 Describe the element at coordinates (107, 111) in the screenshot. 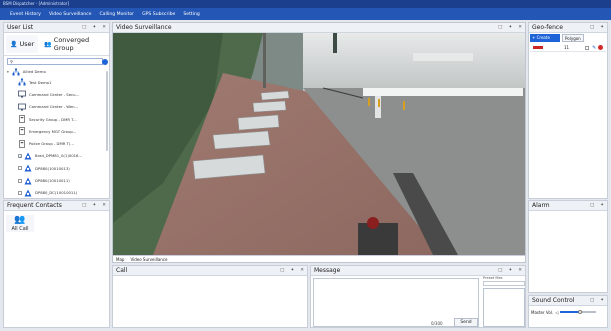

I see `tree-scrollbar` at that location.